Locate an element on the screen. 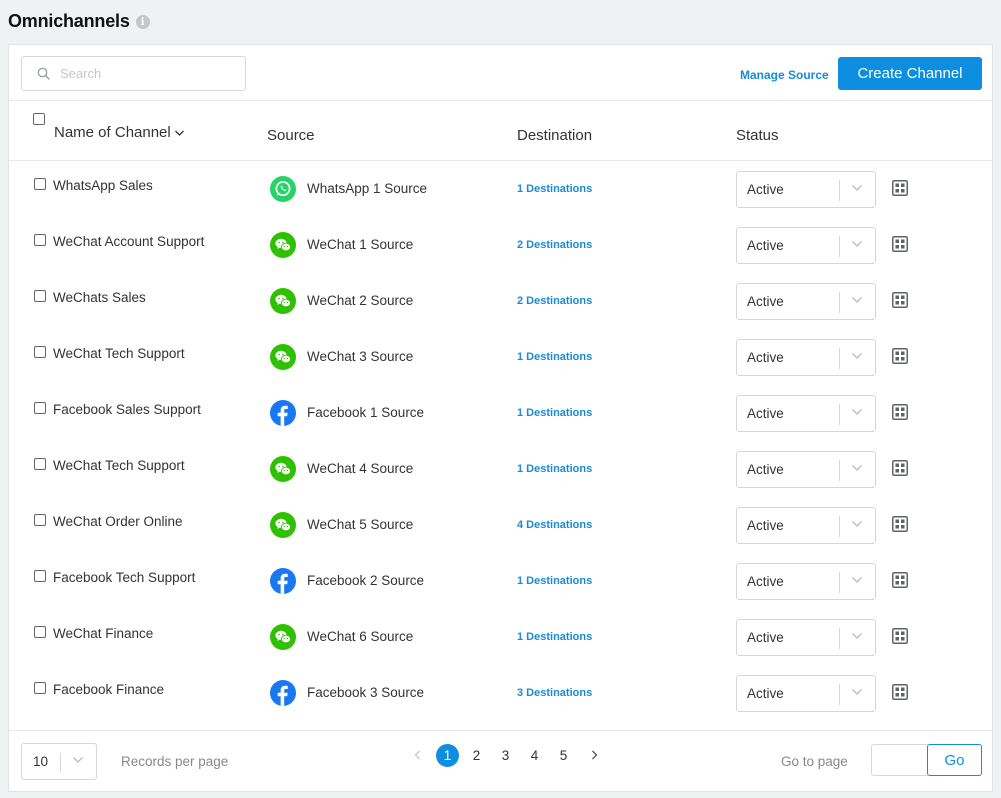 This screenshot has width=1001, height=798. page-header: Omnichannels i is located at coordinates (79, 21).